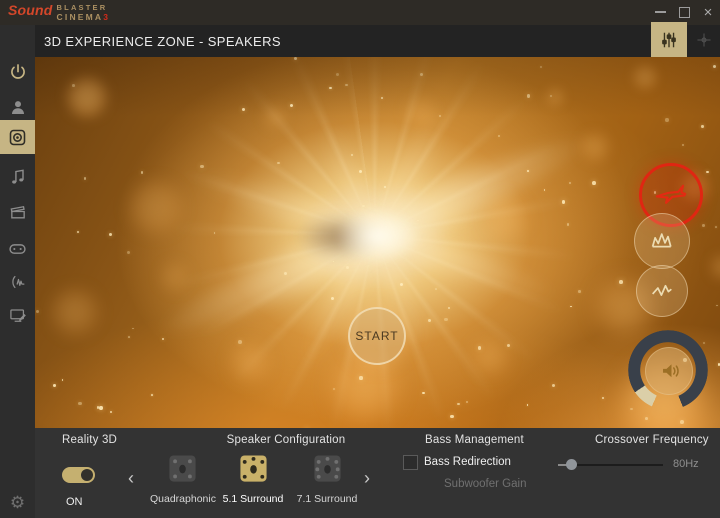 Image resolution: width=720 pixels, height=518 pixels. What do you see at coordinates (410, 462) in the screenshot?
I see `bass-redirection-checkbox` at bounding box center [410, 462].